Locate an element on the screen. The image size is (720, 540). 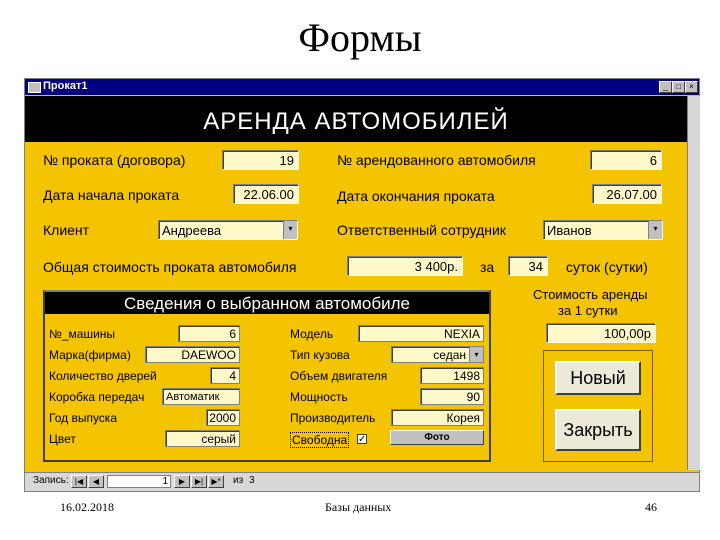
close-button: Закрыть is located at coordinates (598, 430).